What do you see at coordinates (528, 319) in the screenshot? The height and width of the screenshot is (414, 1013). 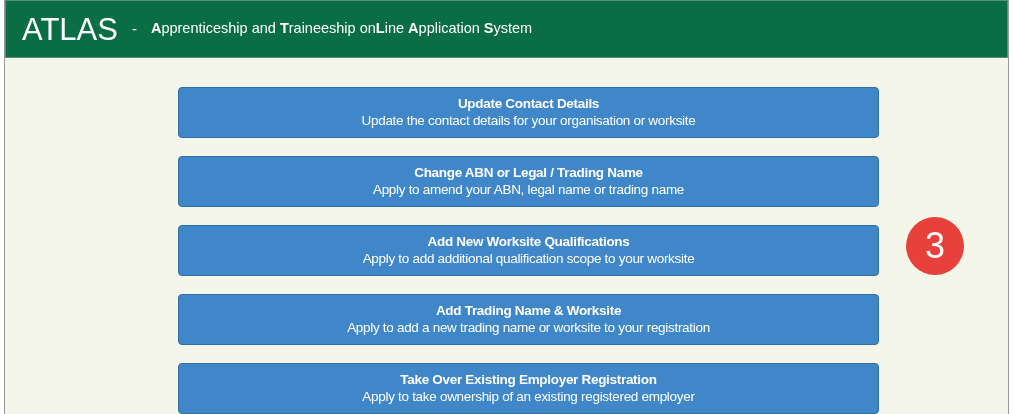 I see `action-button: Add Trading Name & Worksite Apply to add a new trading name or worksite to your registration` at bounding box center [528, 319].